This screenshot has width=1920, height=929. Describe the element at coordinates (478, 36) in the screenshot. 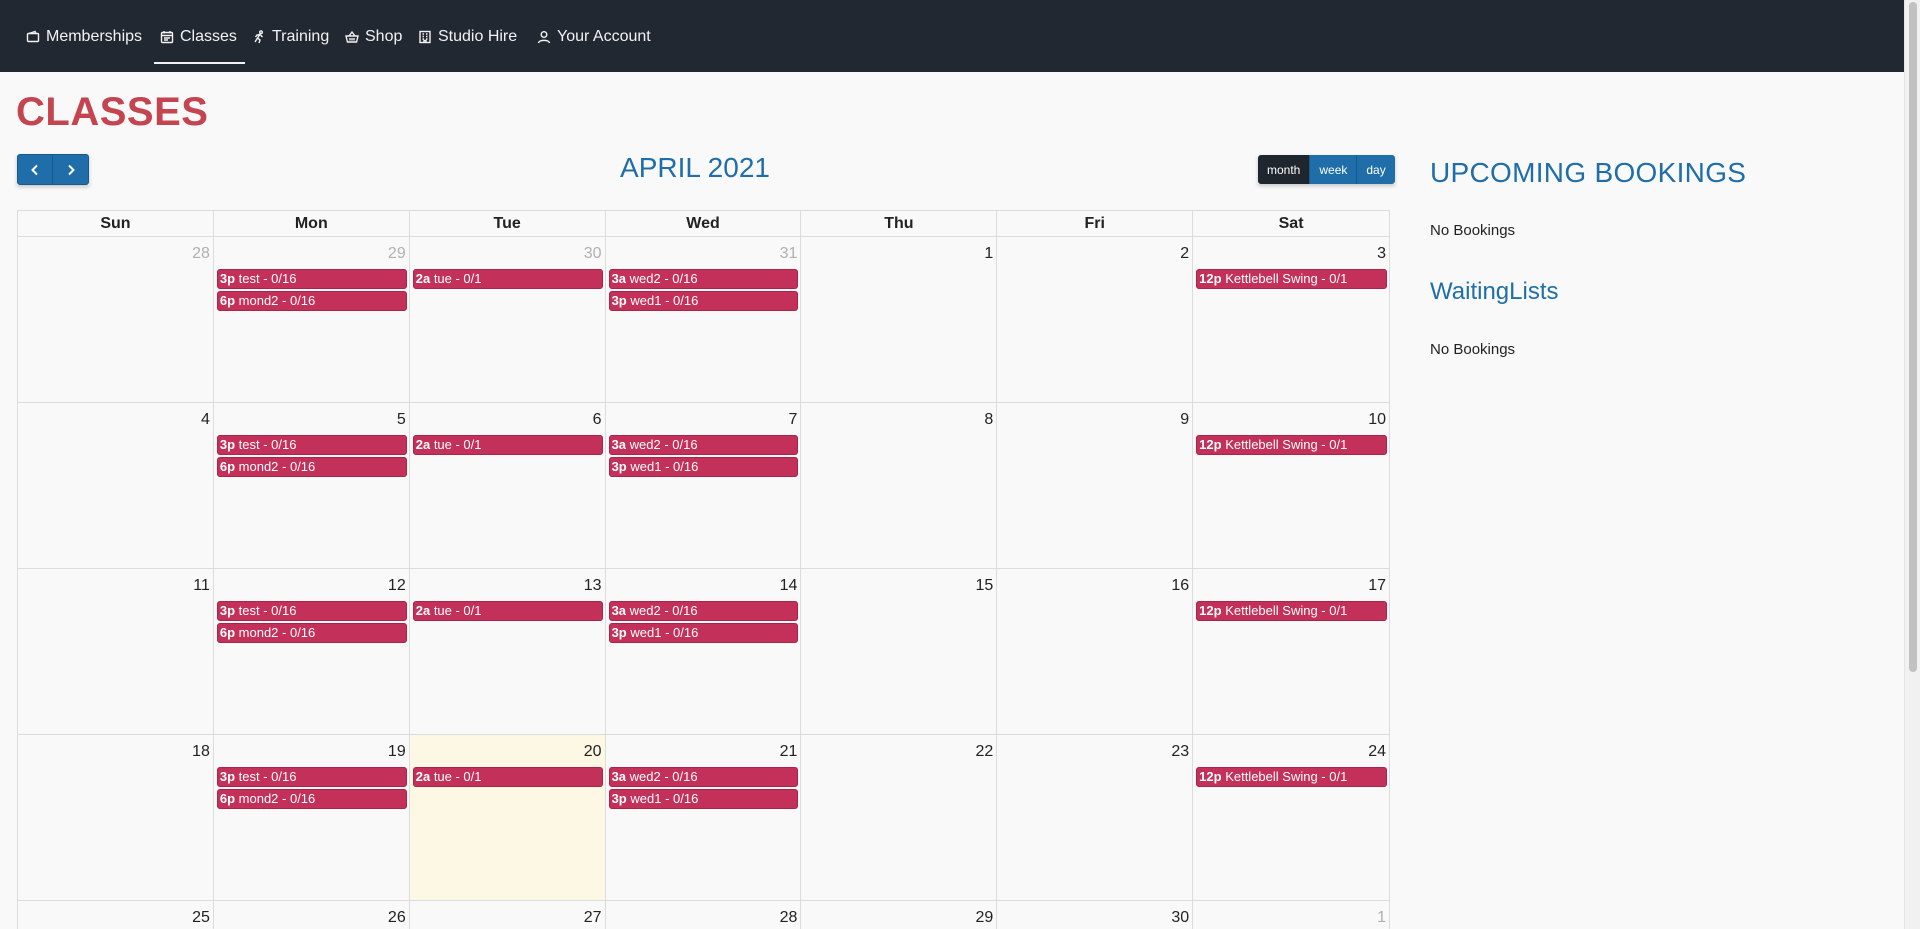

I see `nav-studio-hire-label: Studio Hire` at that location.